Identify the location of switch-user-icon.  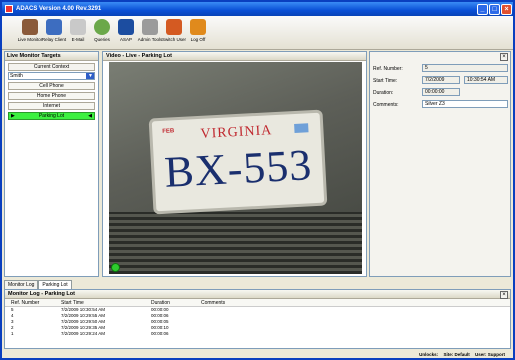
(174, 27).